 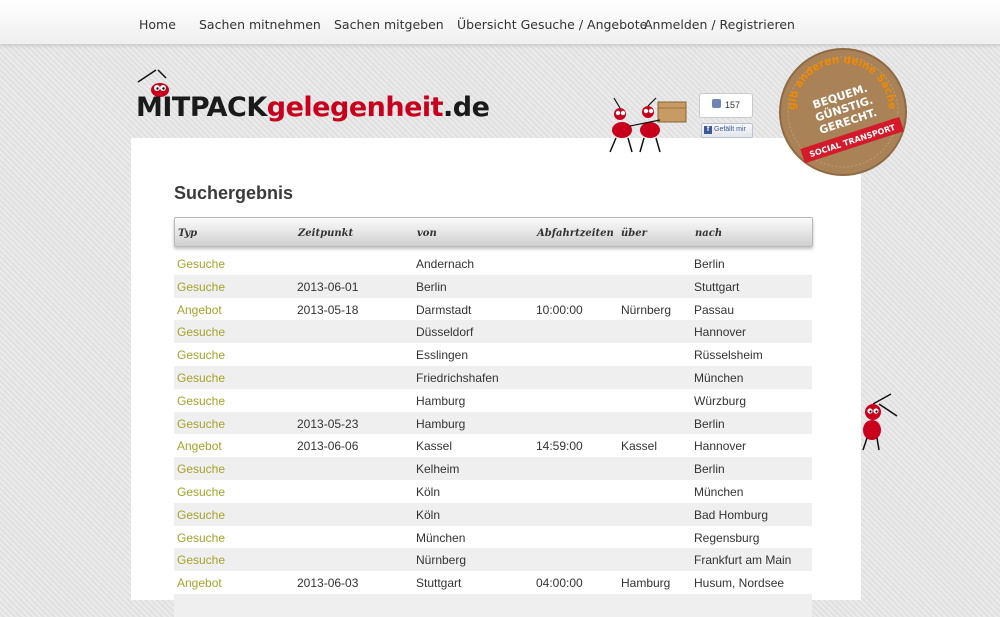 I want to click on row-von: Andernach, so click(x=445, y=264).